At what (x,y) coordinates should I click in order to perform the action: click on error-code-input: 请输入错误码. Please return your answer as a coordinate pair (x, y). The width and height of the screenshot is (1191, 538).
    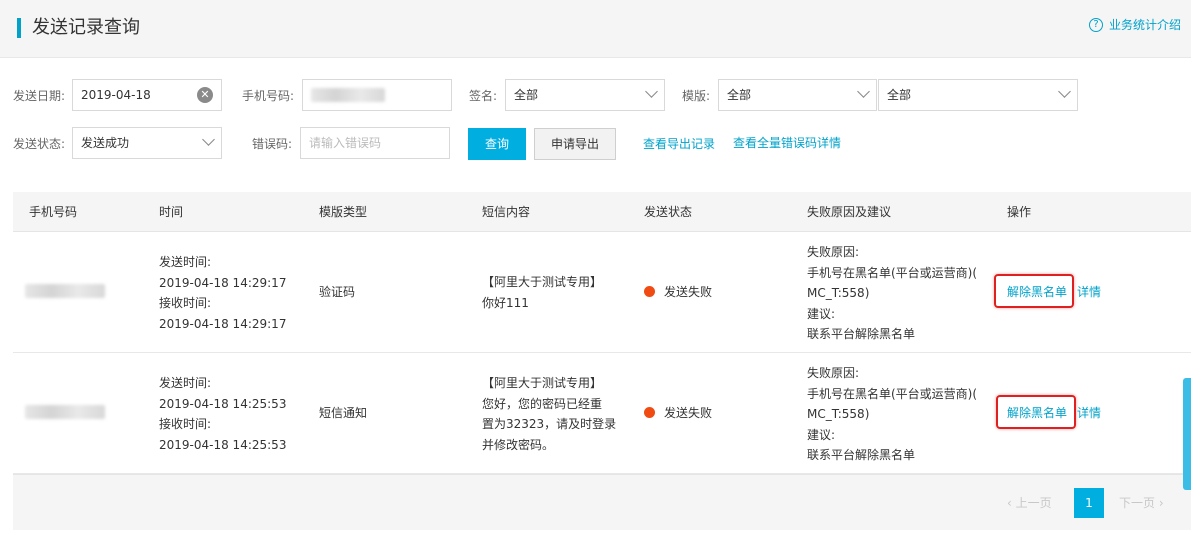
    Looking at the image, I should click on (375, 143).